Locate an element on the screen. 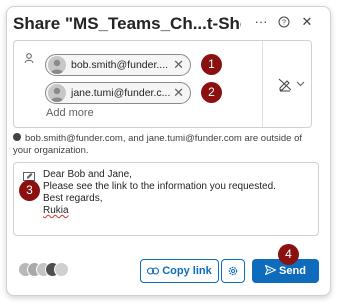  person-icon is located at coordinates (29, 58).